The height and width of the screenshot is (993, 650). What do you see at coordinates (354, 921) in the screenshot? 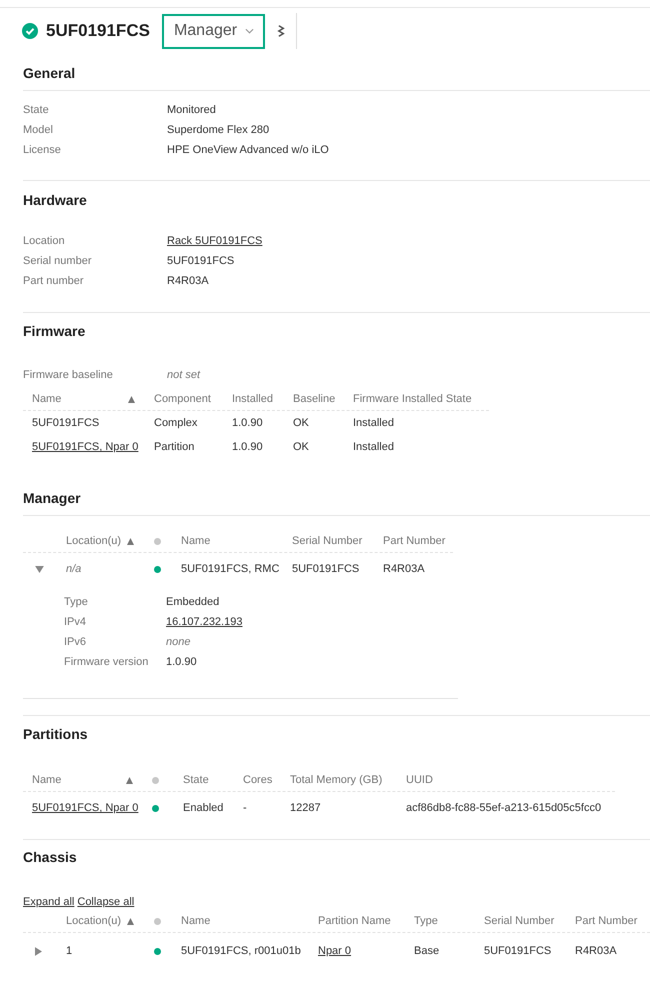
I see `column-header: Partition Name` at bounding box center [354, 921].